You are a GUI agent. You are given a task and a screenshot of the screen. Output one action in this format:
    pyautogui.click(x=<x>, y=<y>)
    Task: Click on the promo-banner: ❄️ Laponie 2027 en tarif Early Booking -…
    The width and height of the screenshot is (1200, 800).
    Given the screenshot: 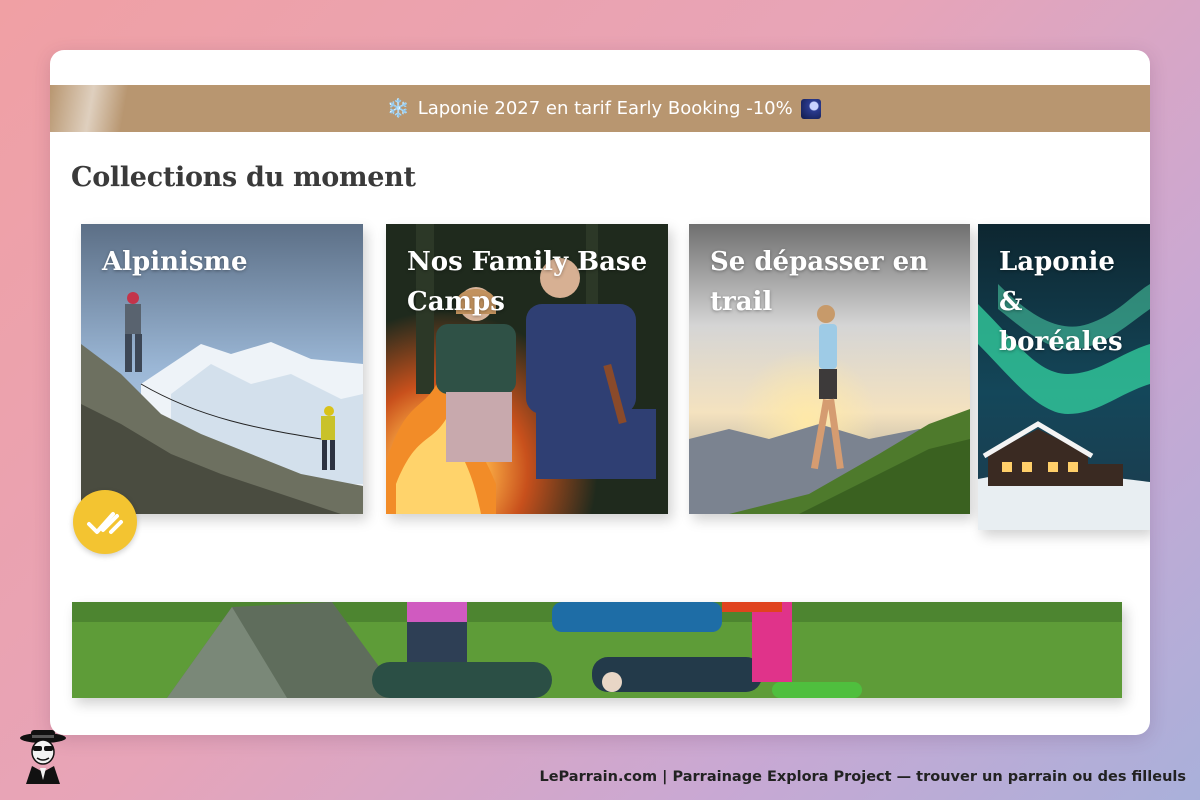 What is the action you would take?
    pyautogui.click(x=600, y=108)
    